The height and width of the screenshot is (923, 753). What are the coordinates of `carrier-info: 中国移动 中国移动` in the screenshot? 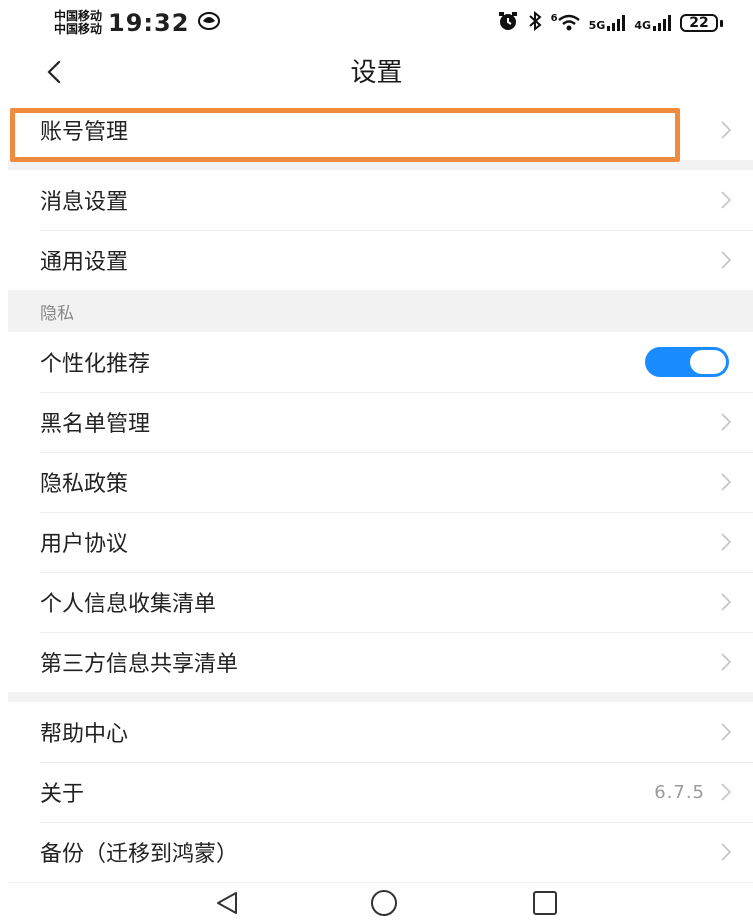 It's located at (78, 23).